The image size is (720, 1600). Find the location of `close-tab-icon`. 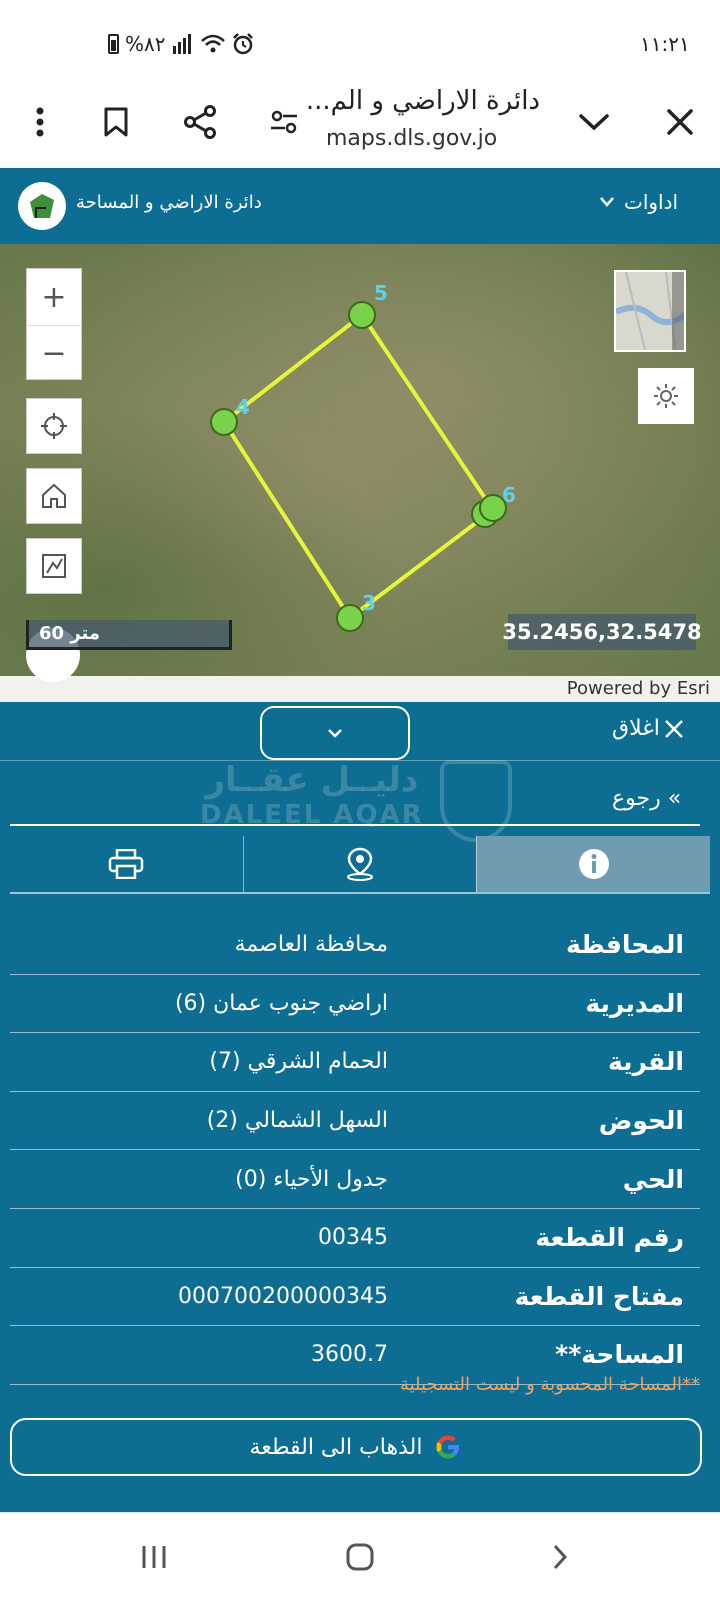

close-tab-icon is located at coordinates (680, 122).